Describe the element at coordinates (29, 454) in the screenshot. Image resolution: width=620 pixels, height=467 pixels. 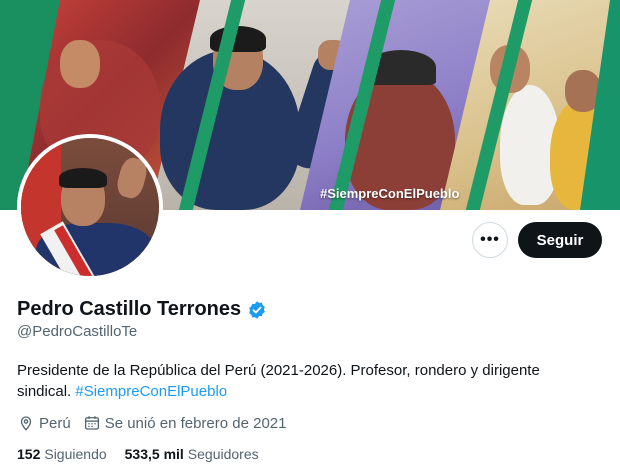
I see `following-count: 152` at that location.